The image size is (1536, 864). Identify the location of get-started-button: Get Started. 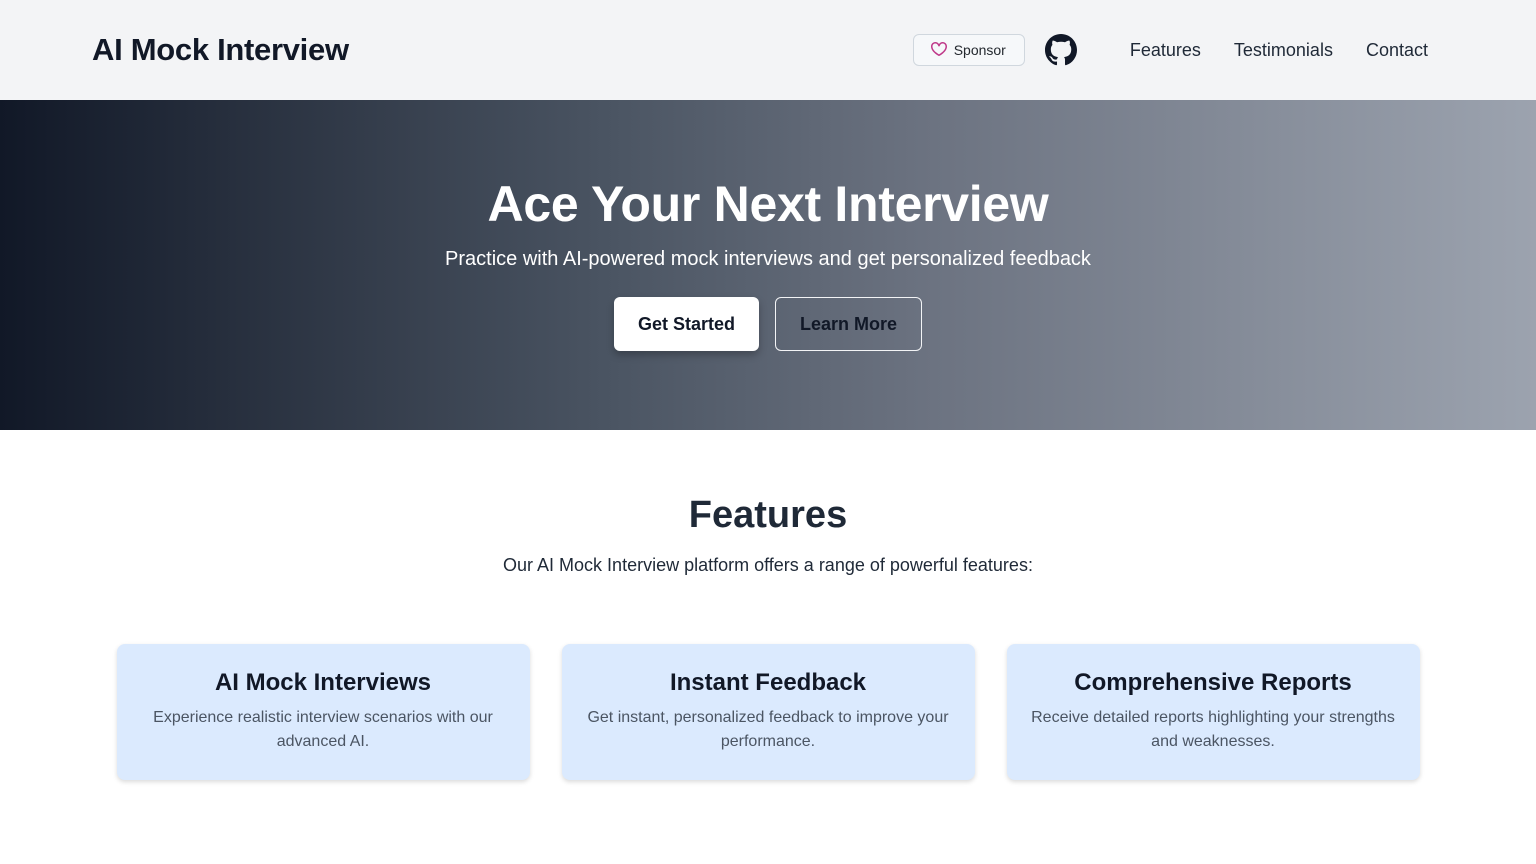
(686, 324).